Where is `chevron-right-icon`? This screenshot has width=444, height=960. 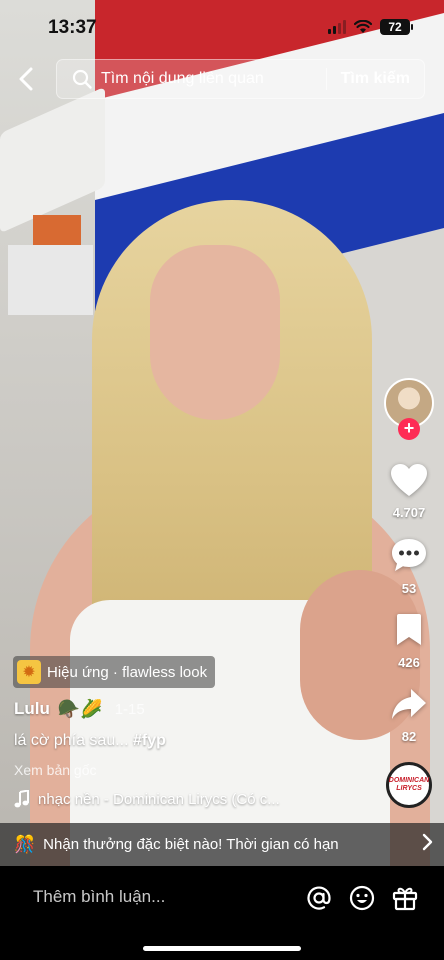
chevron-right-icon is located at coordinates (427, 844).